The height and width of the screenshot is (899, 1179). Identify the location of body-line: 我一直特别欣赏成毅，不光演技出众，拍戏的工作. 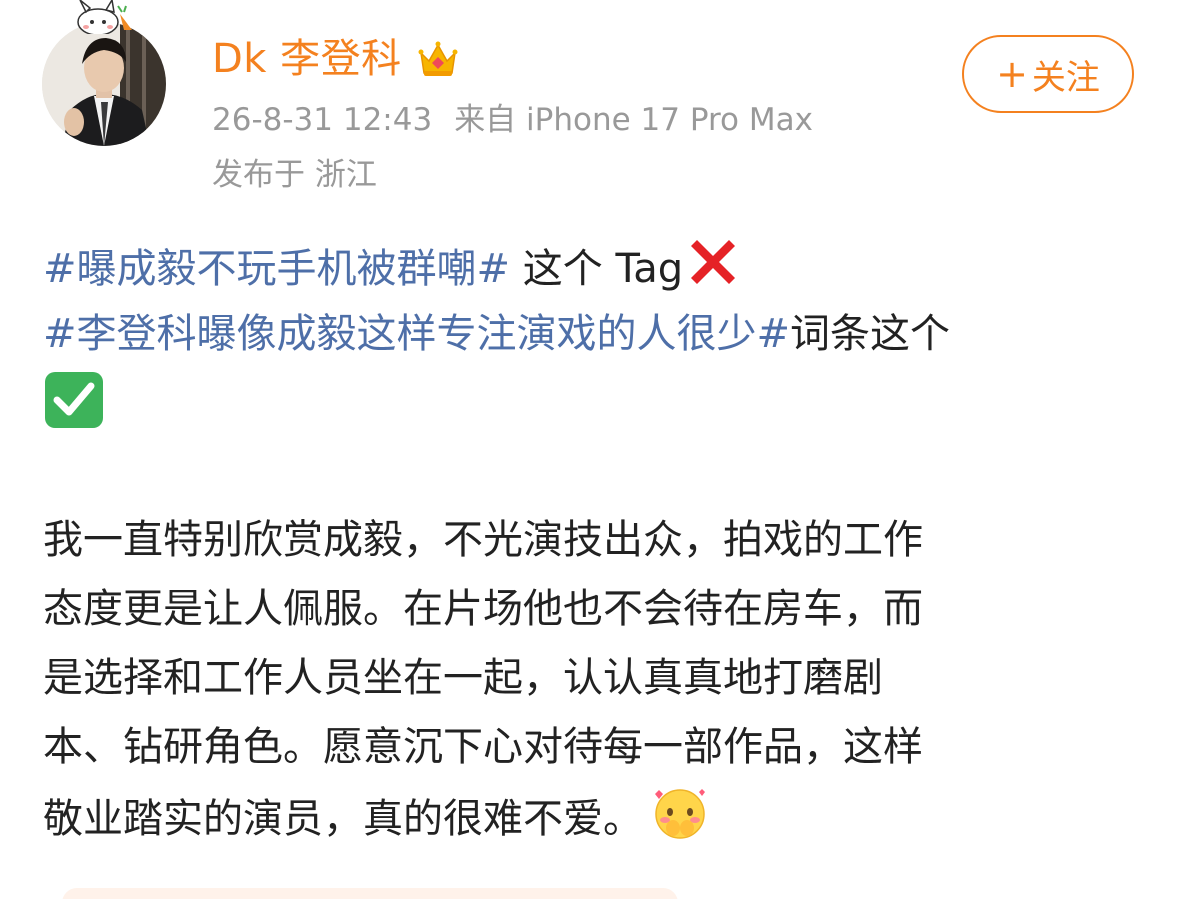
(483, 540).